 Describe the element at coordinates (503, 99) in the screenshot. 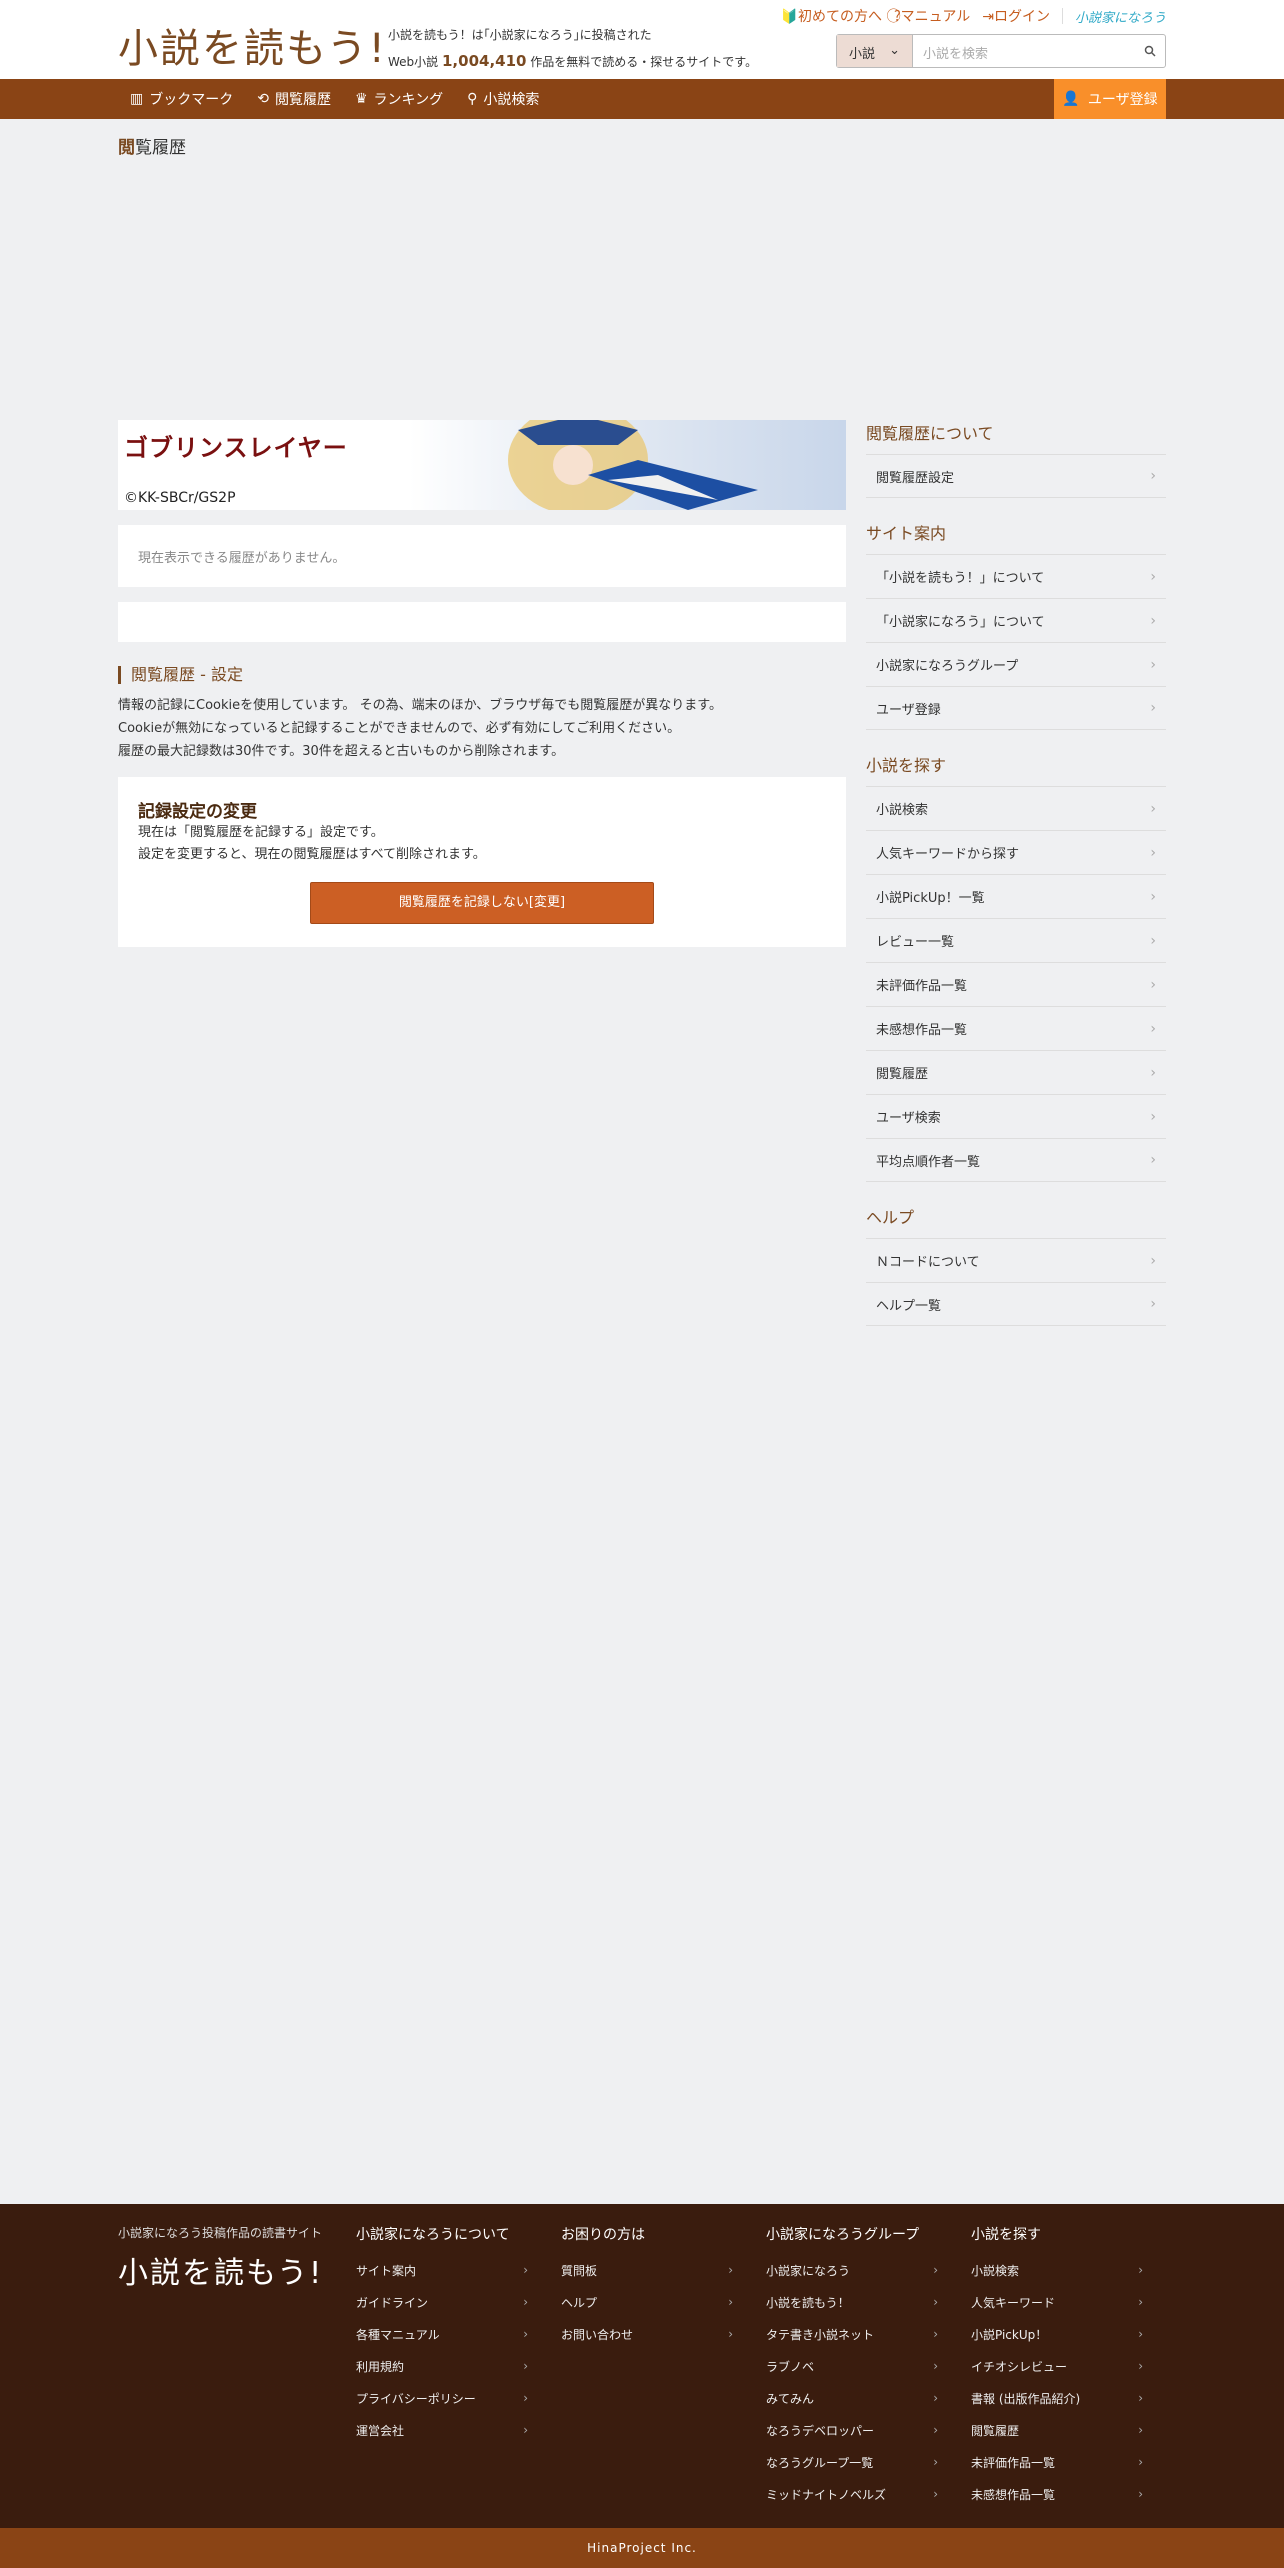

I see `nav-search: ⚲ 小説検索` at that location.